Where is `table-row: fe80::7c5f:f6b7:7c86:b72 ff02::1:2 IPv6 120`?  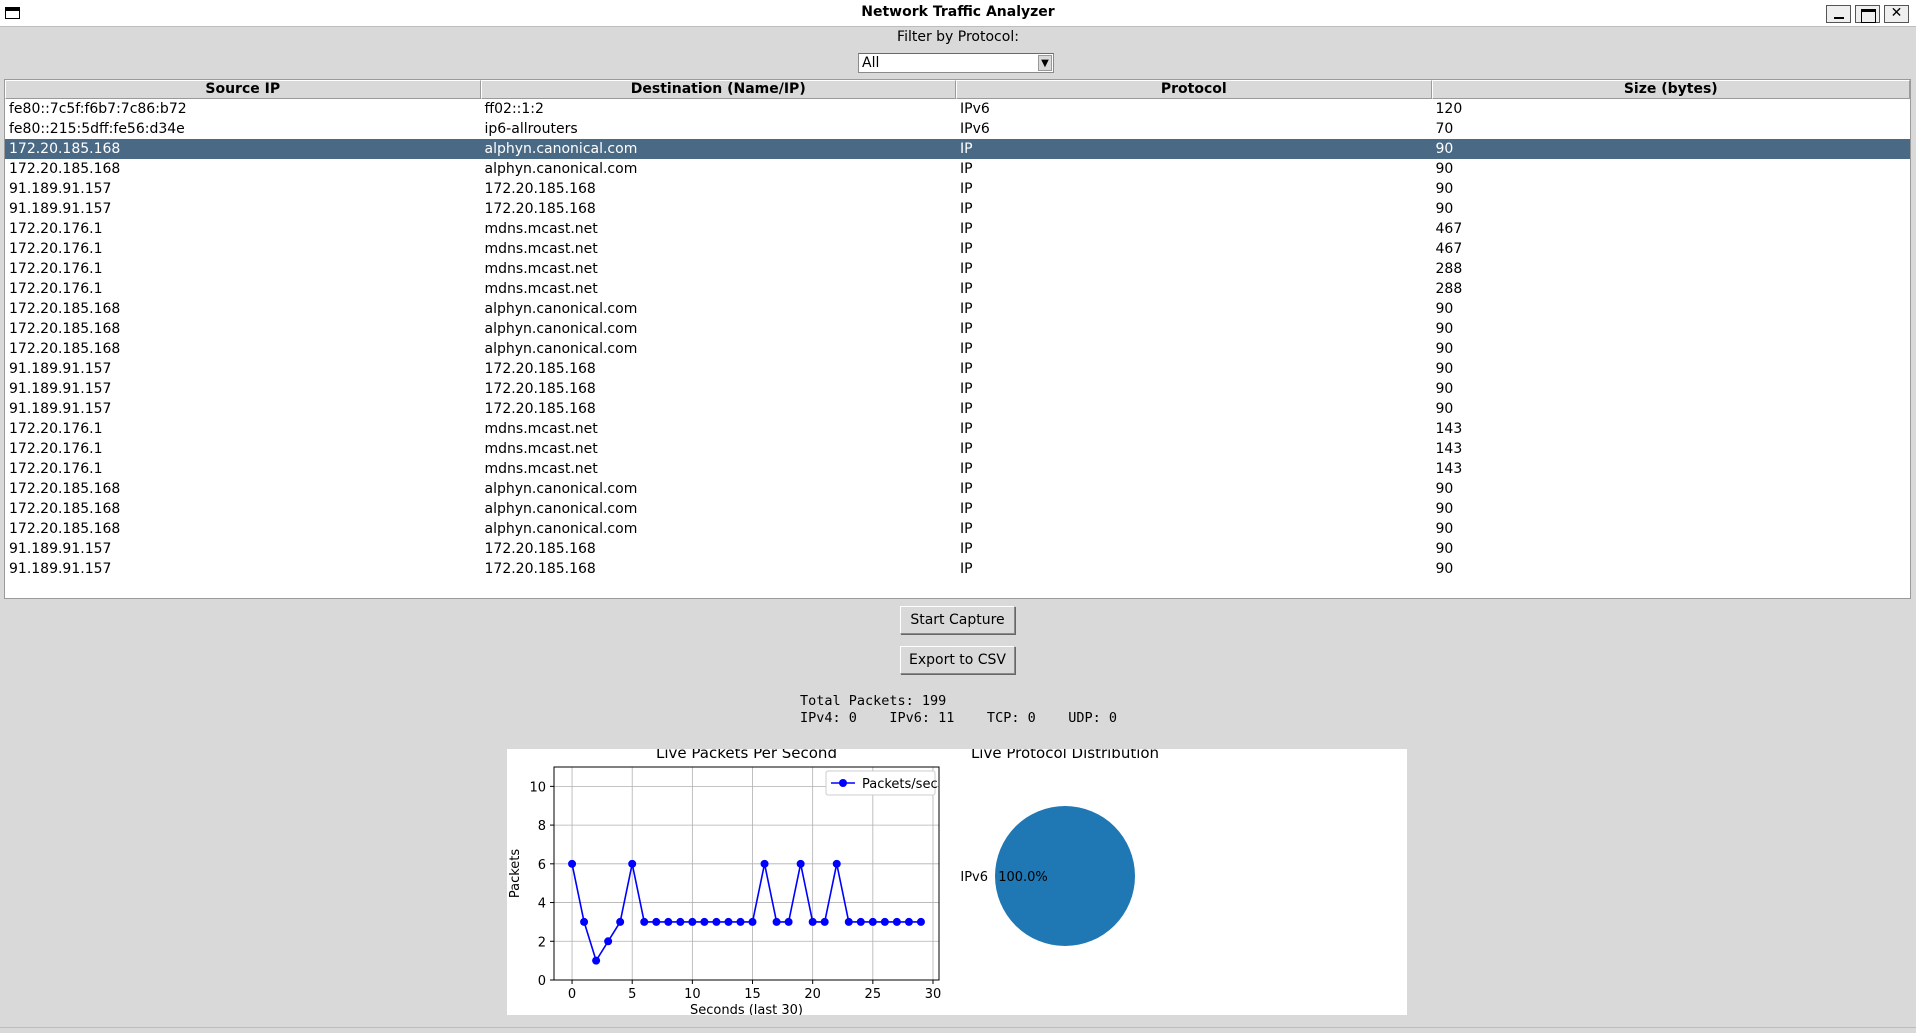
table-row: fe80::7c5f:f6b7:7c86:b72 ff02::1:2 IPv6 120 is located at coordinates (957, 109).